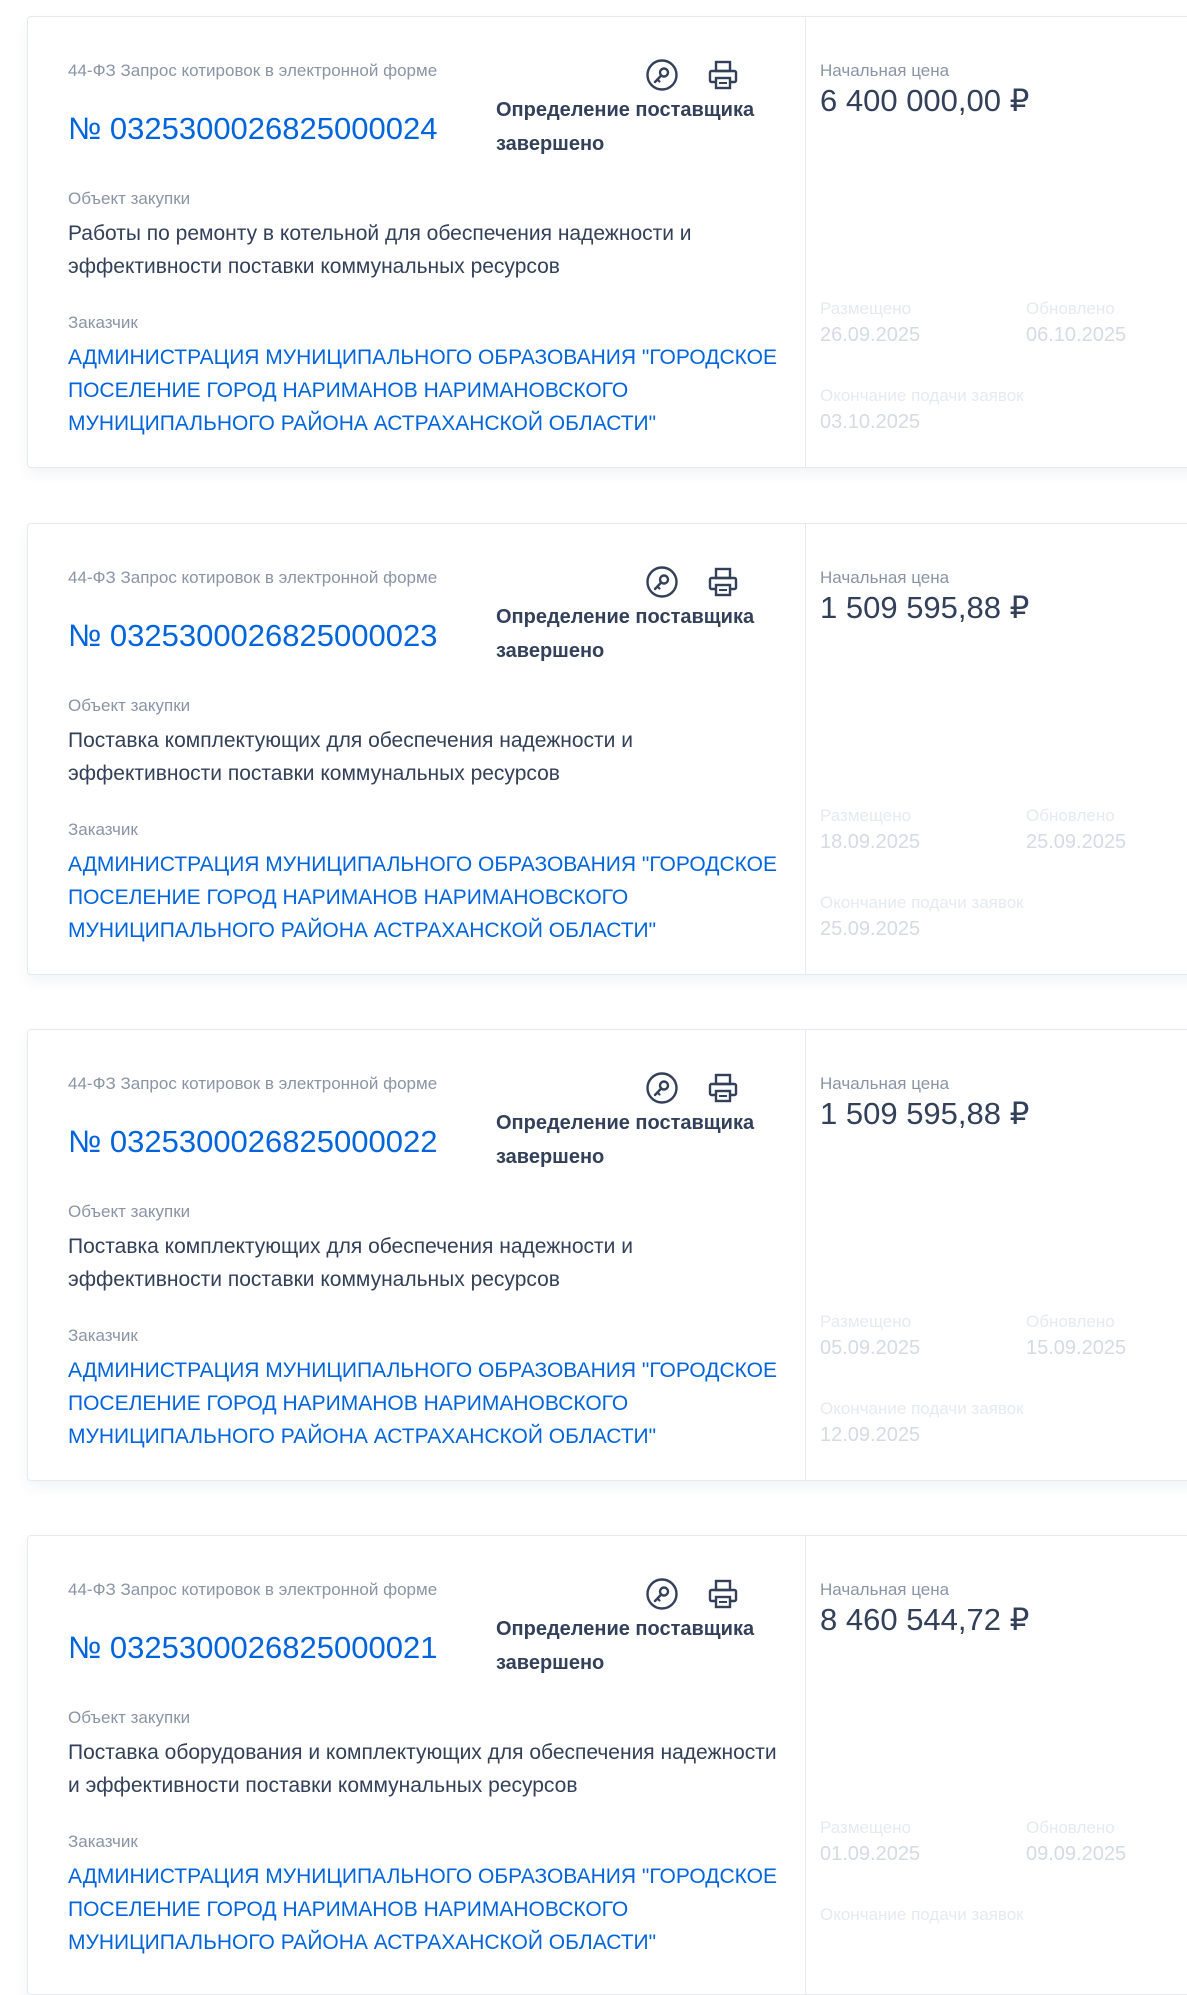 The height and width of the screenshot is (1995, 1187). I want to click on deadline-date: 25.09.2025, so click(870, 929).